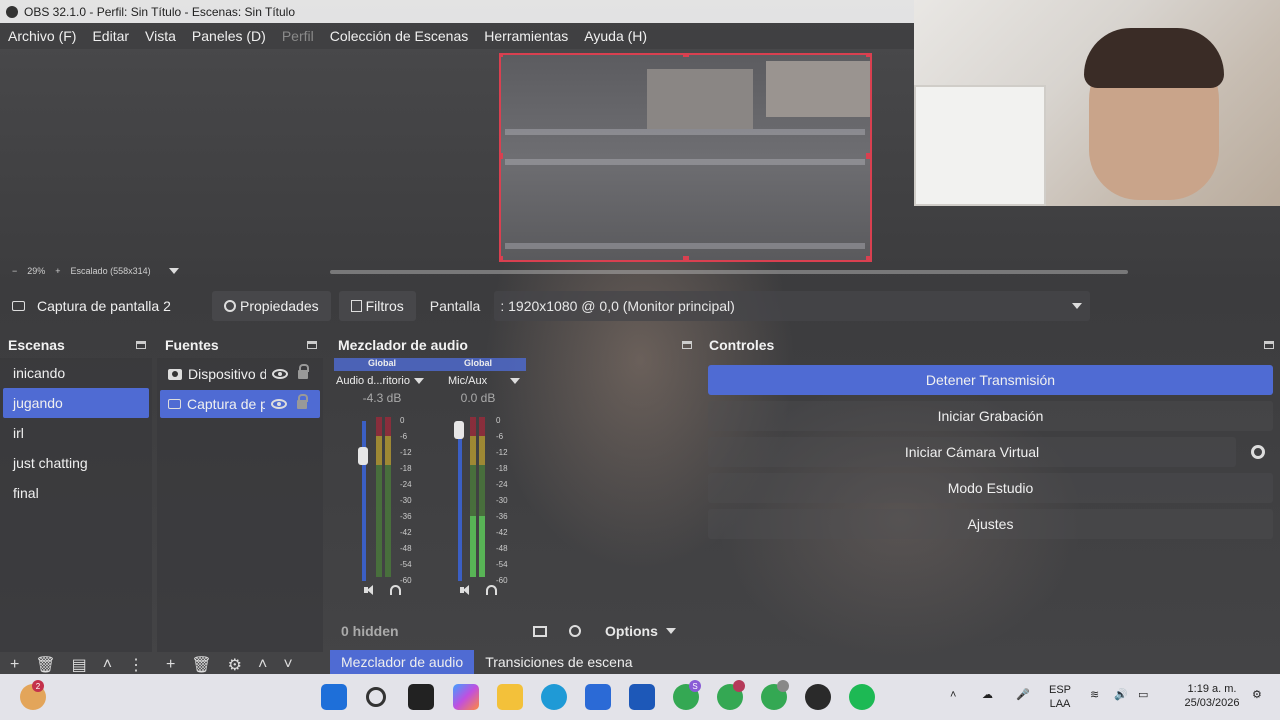 This screenshot has width=1280, height=720. What do you see at coordinates (110, 36) in the screenshot?
I see `menu-editar: Editar` at bounding box center [110, 36].